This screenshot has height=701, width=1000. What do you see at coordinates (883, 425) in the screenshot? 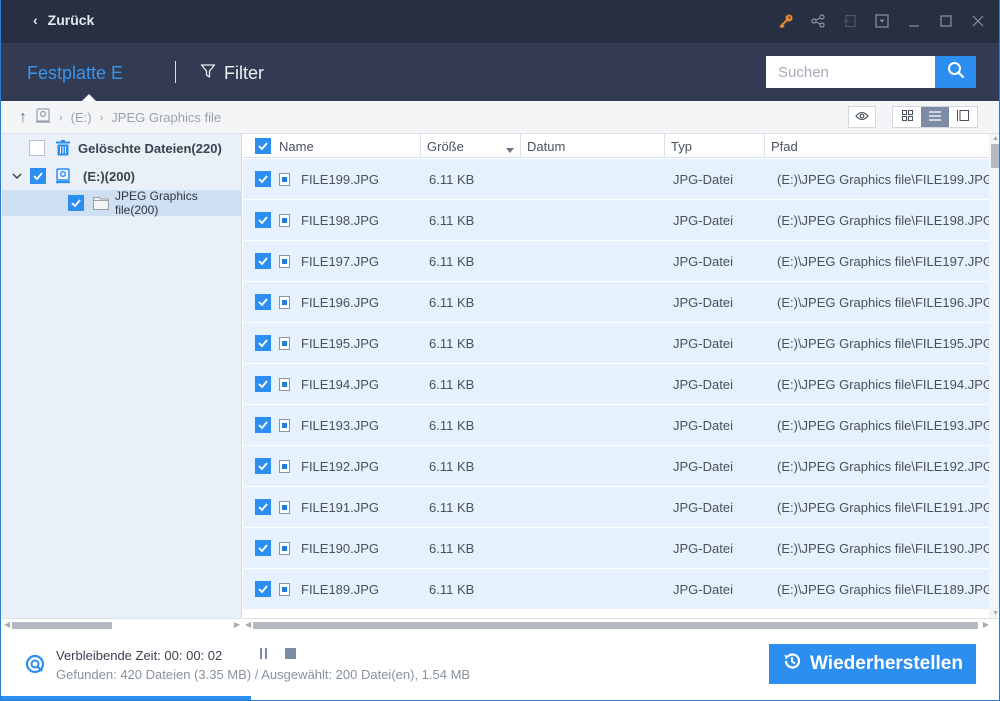
I see `file-path: (E:)\JPEG Graphics file\FILE193.JPG` at bounding box center [883, 425].